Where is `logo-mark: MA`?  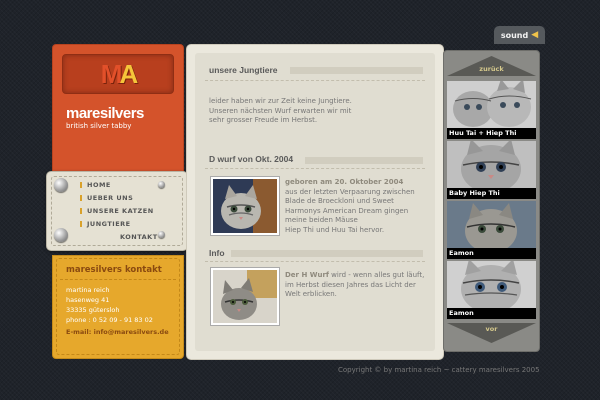
logo-mark: MA is located at coordinates (119, 73).